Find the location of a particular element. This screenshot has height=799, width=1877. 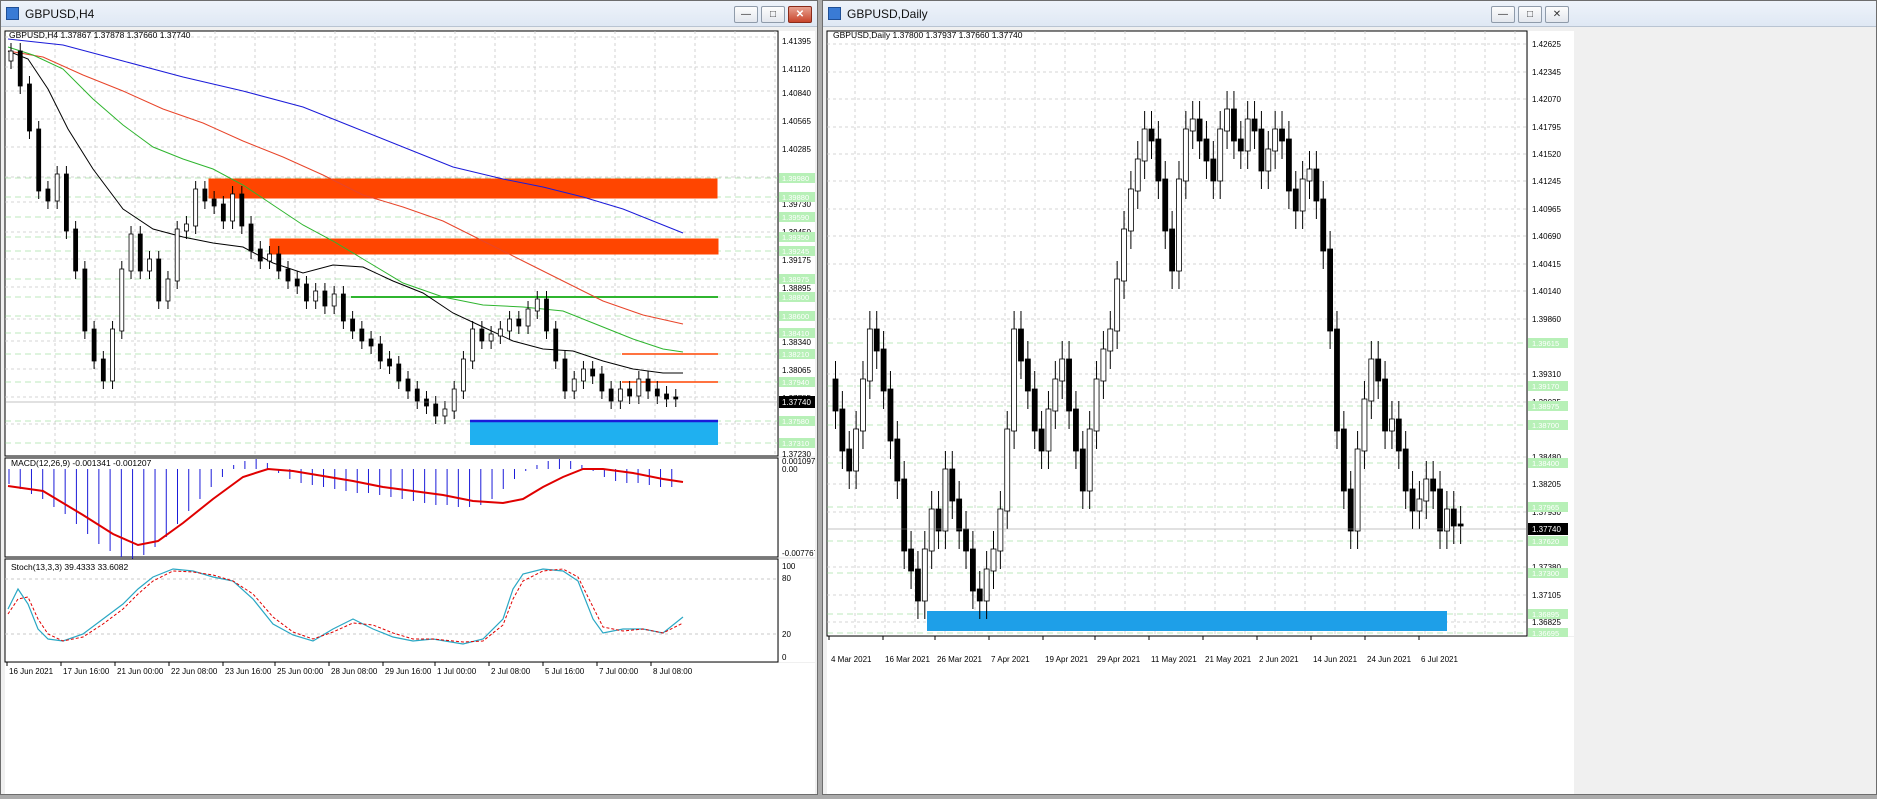

level-label: 1.38975 is located at coordinates (795, 279).